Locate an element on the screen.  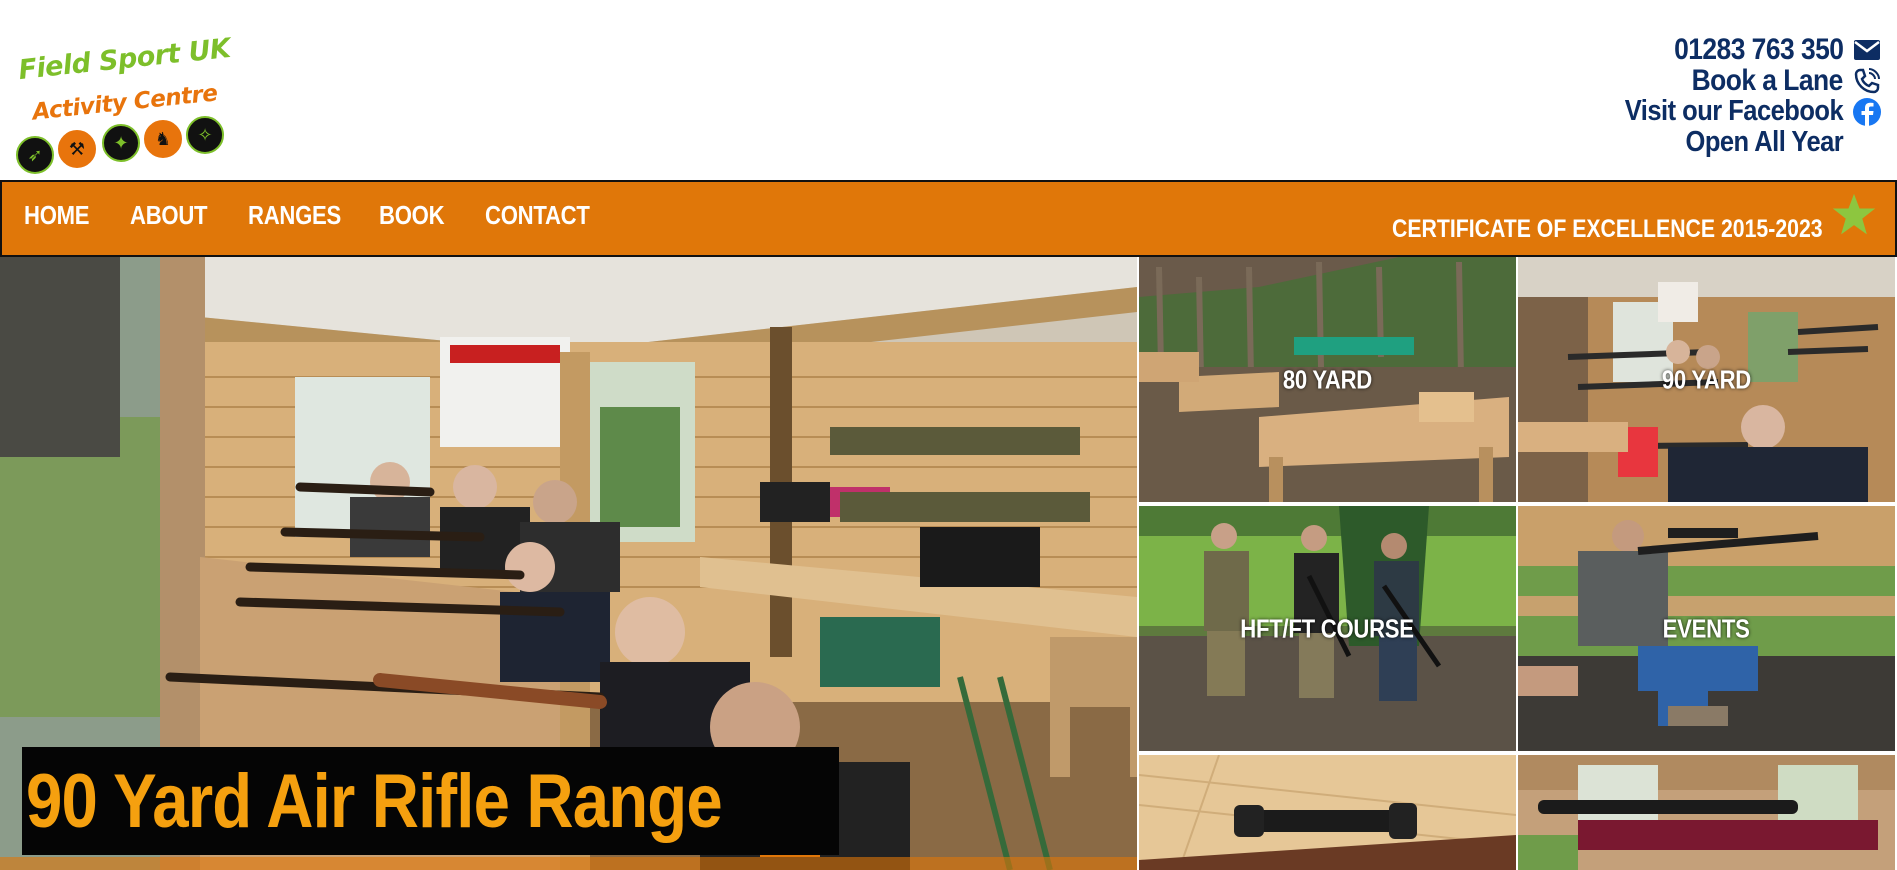
logo-activity-icons: ➶ ⚒ ✦ ♞ ✧ is located at coordinates (121, 145).